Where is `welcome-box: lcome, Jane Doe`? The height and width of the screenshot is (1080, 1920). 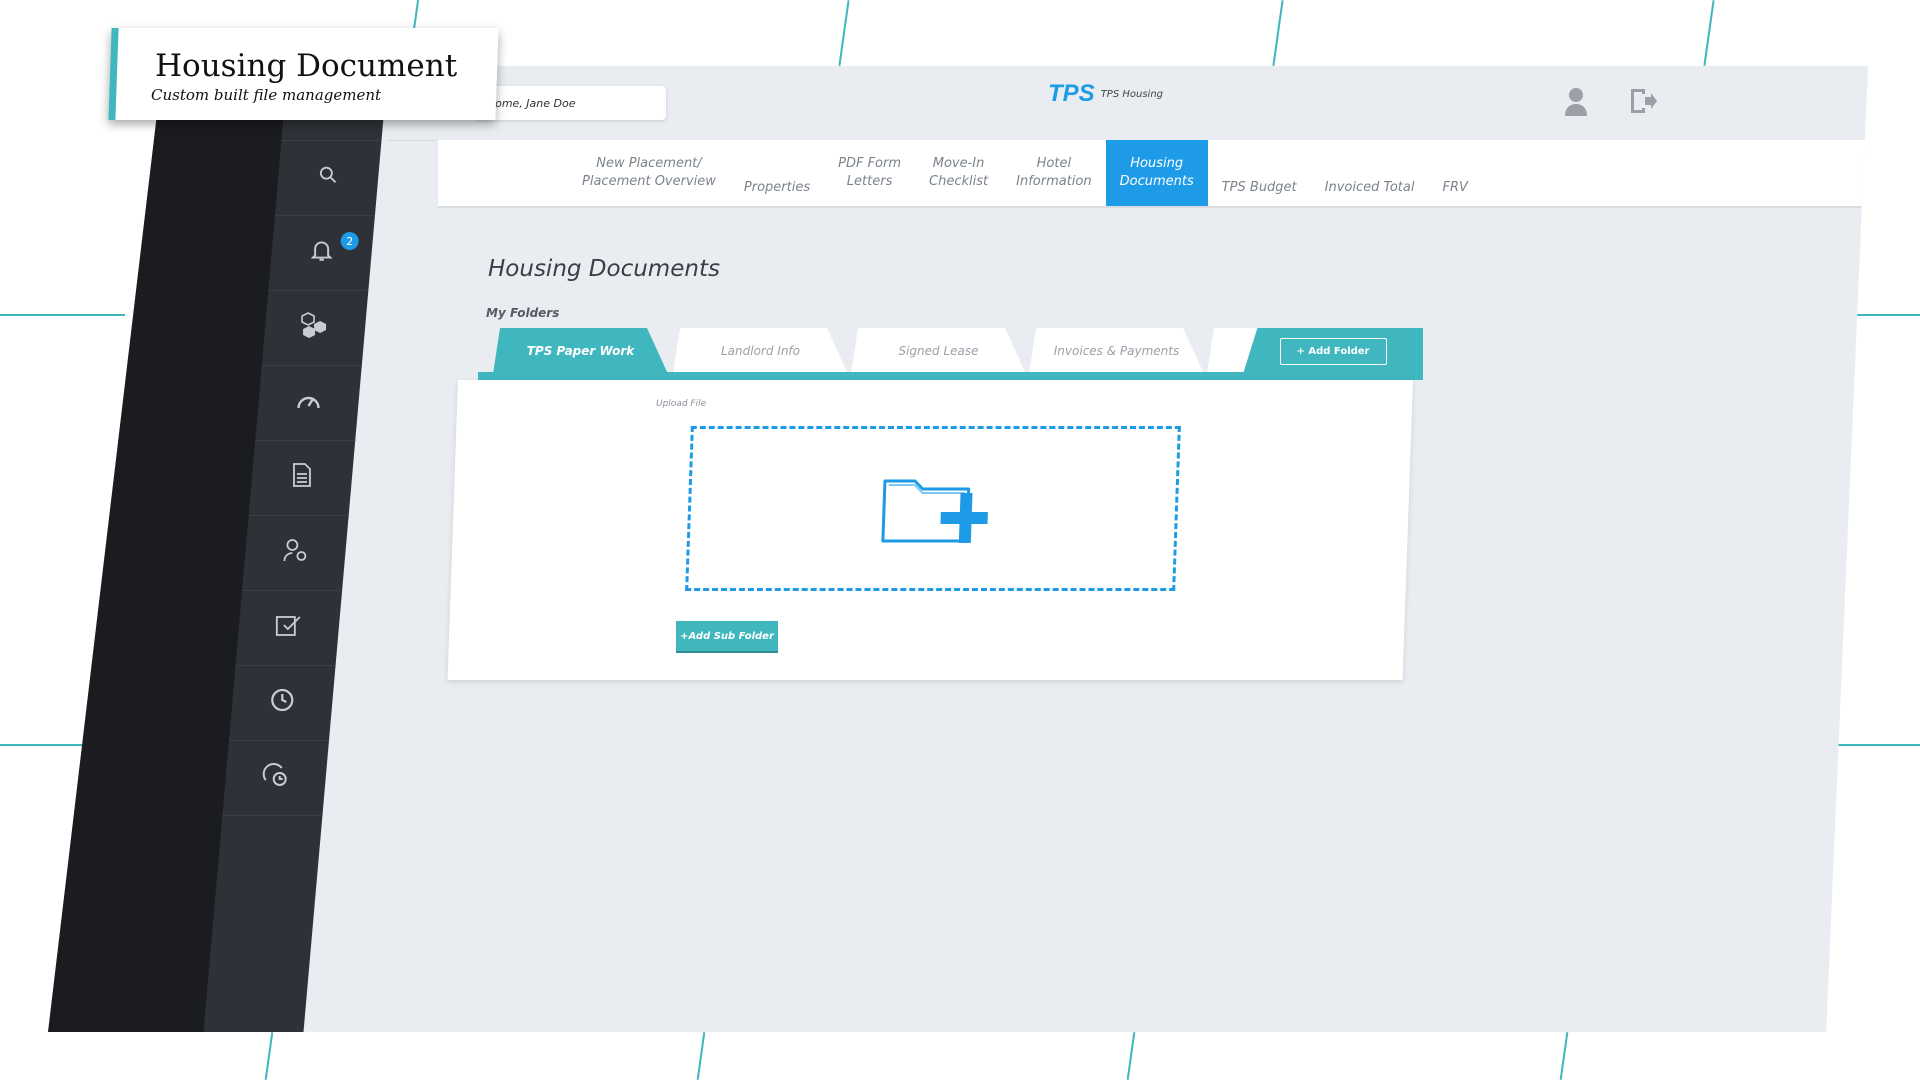 welcome-box: lcome, Jane Doe is located at coordinates (571, 103).